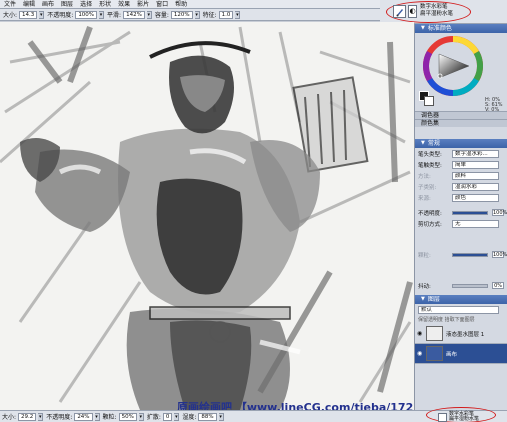 This screenshot has height=422, width=507. What do you see at coordinates (181, 14) in the screenshot?
I see `property-value-input: 120%` at bounding box center [181, 14].